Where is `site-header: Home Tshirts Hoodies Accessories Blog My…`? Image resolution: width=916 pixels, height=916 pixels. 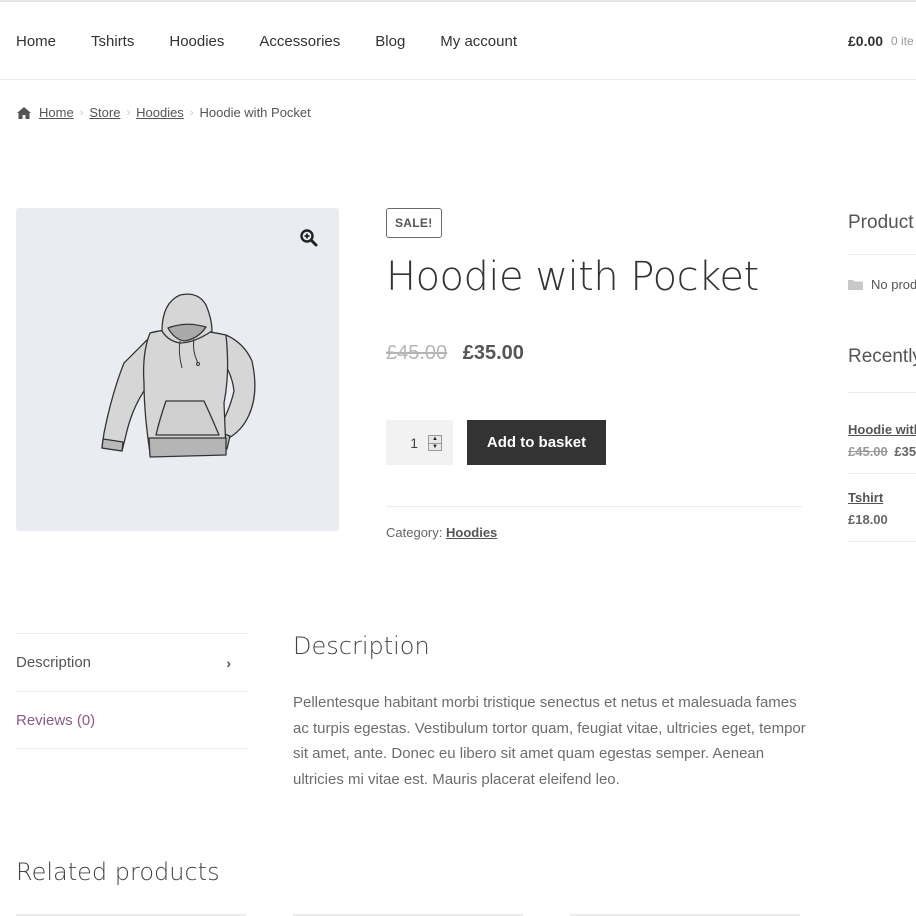 site-header: Home Tshirts Hoodies Accessories Blog My… is located at coordinates (458, 41).